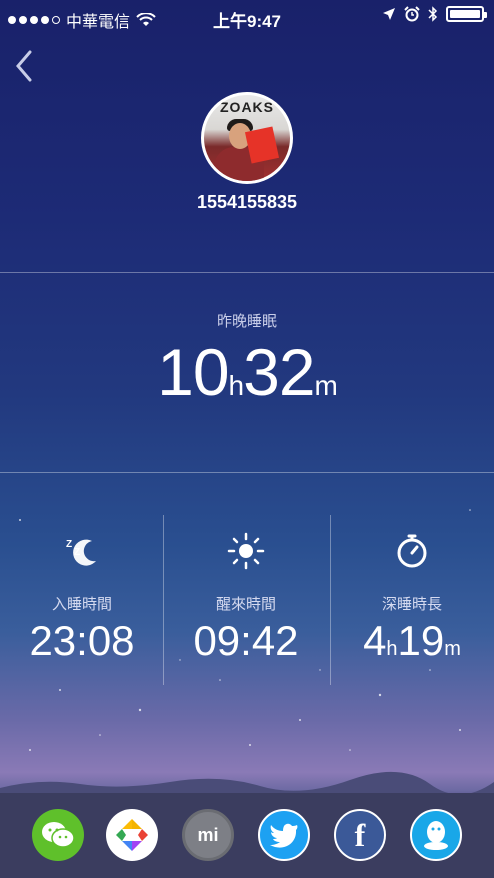  I want to click on stat-value: 23:08, so click(82, 640).